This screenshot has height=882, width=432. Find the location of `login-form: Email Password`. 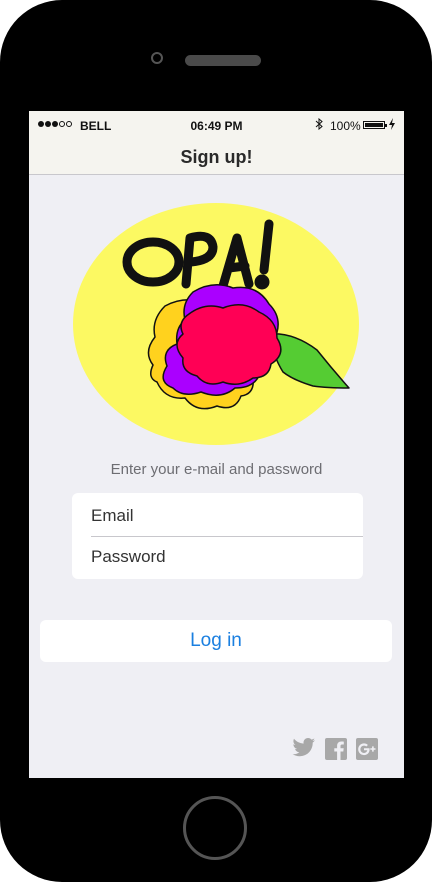

login-form: Email Password is located at coordinates (217, 536).